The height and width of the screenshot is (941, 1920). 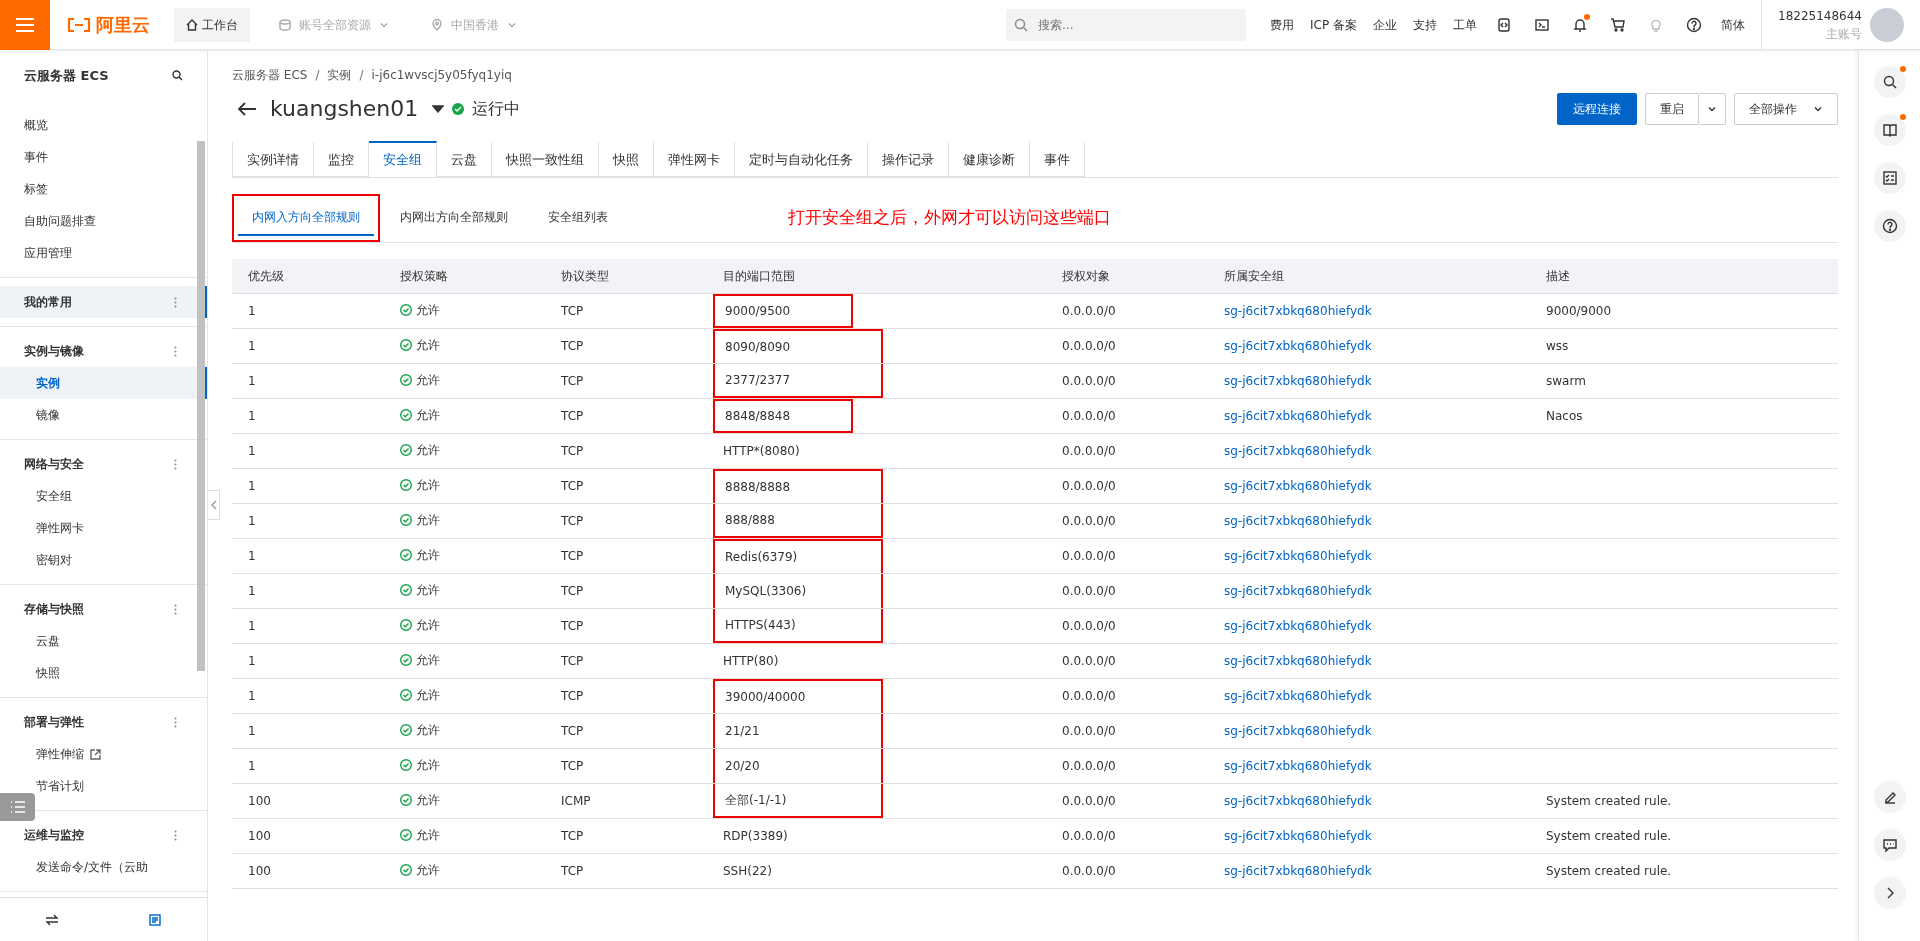 I want to click on sidebar-item: 密钥对, so click(x=103, y=560).